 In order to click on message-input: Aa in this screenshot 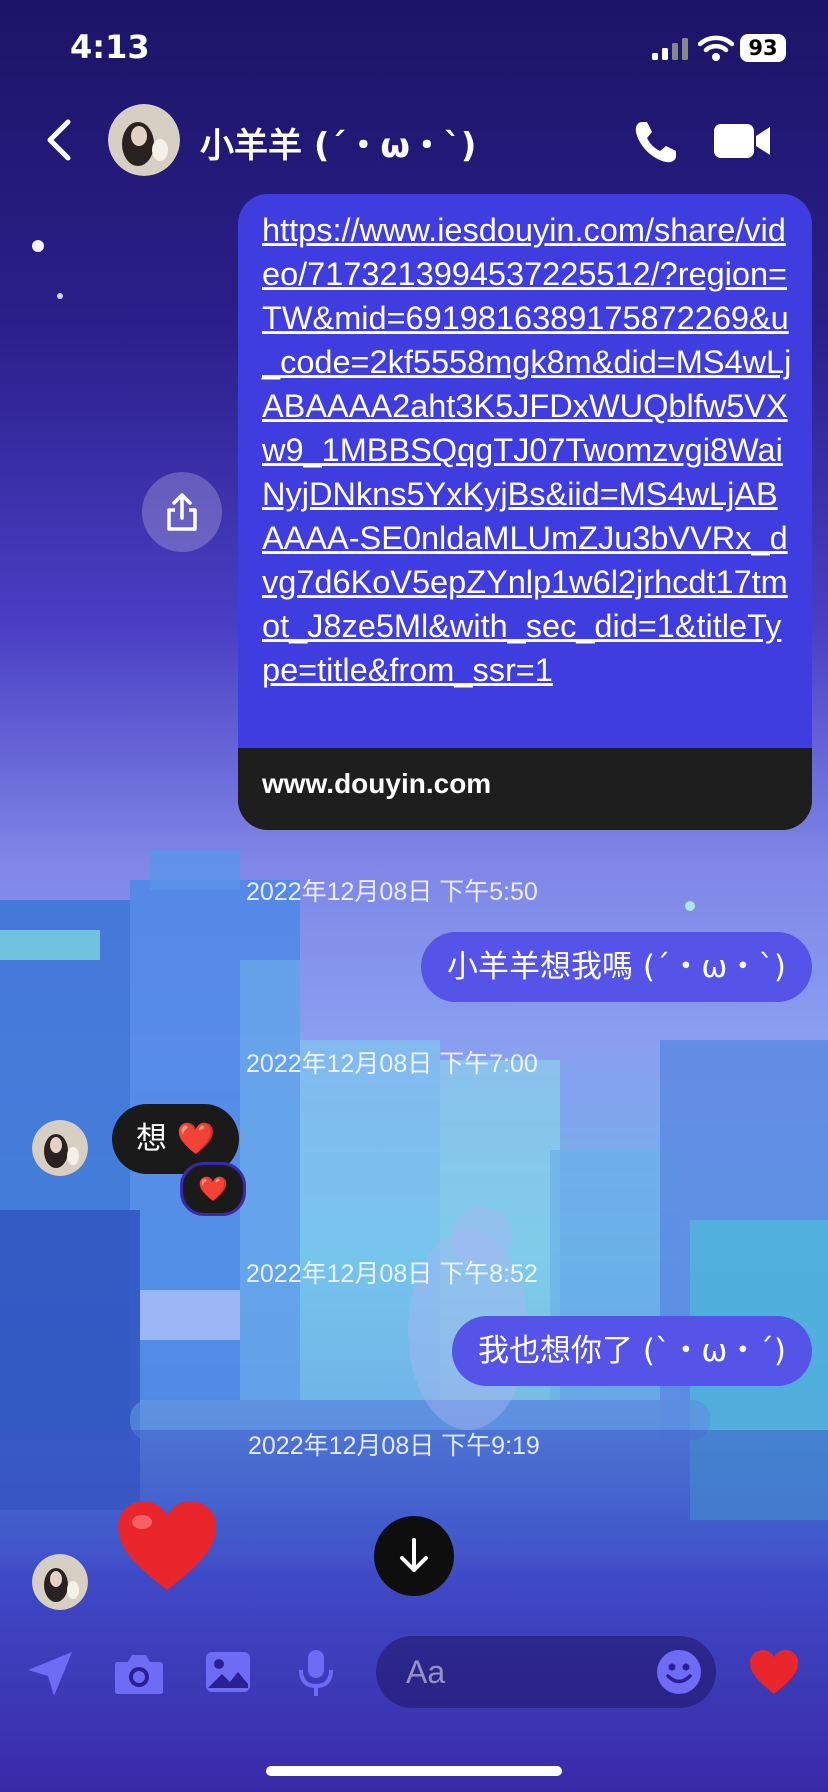, I will do `click(546, 1672)`.